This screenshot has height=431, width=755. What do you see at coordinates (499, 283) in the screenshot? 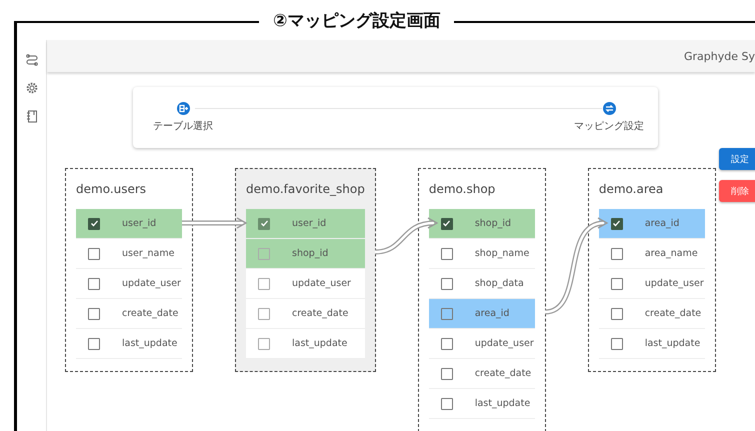
I see `field-name: shop_data` at bounding box center [499, 283].